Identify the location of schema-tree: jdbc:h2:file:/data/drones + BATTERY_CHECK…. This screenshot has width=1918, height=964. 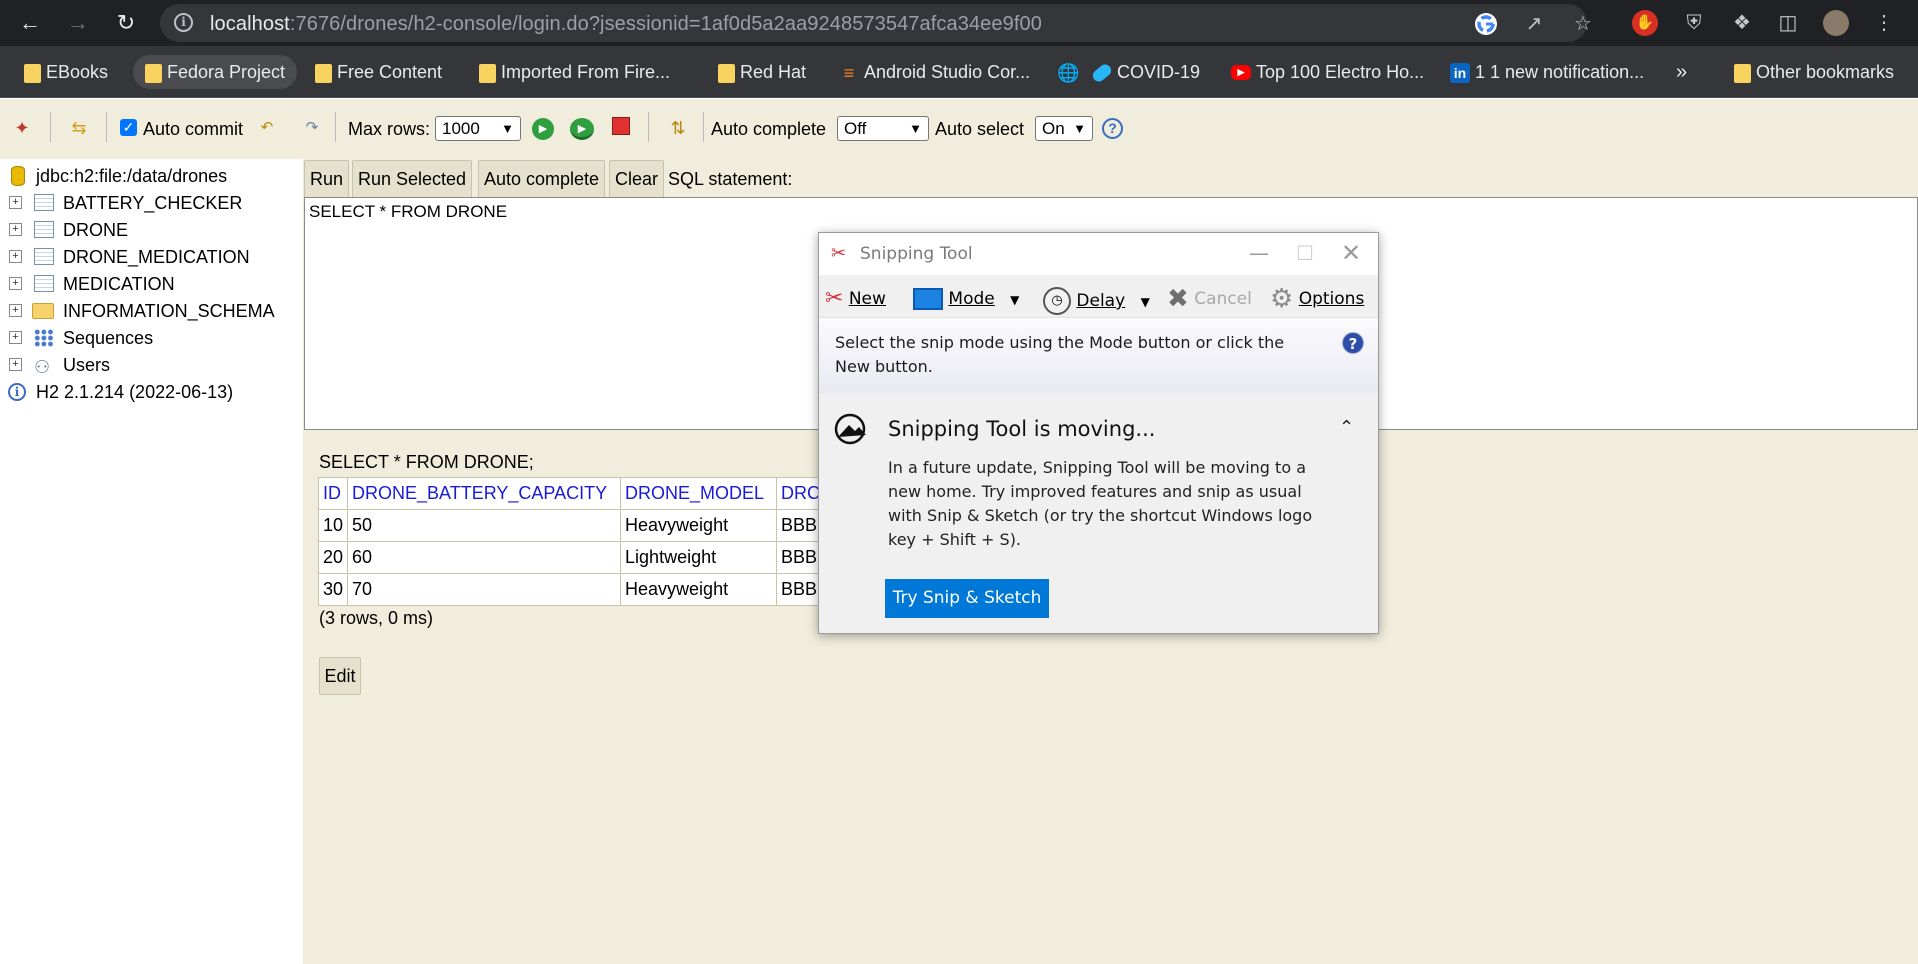
(151, 561).